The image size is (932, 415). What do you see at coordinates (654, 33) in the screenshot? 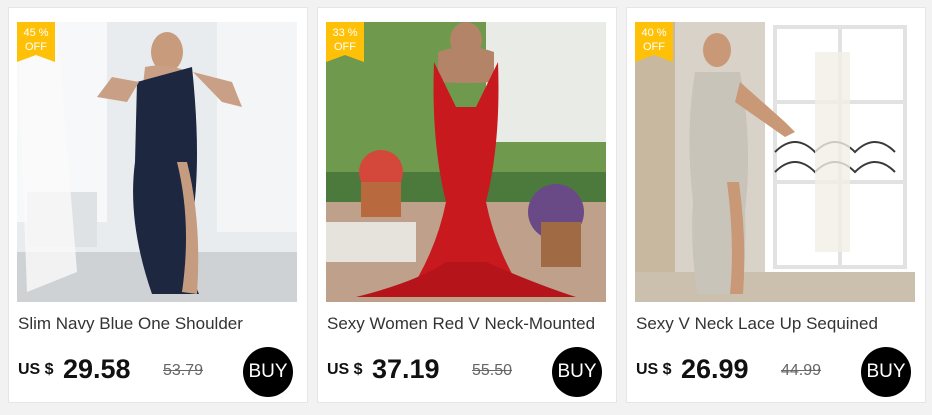
I see `discount-percent: 40 %` at bounding box center [654, 33].